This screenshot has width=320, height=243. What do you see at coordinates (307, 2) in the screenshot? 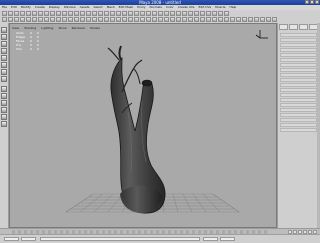
I see `minimize-button` at bounding box center [307, 2].